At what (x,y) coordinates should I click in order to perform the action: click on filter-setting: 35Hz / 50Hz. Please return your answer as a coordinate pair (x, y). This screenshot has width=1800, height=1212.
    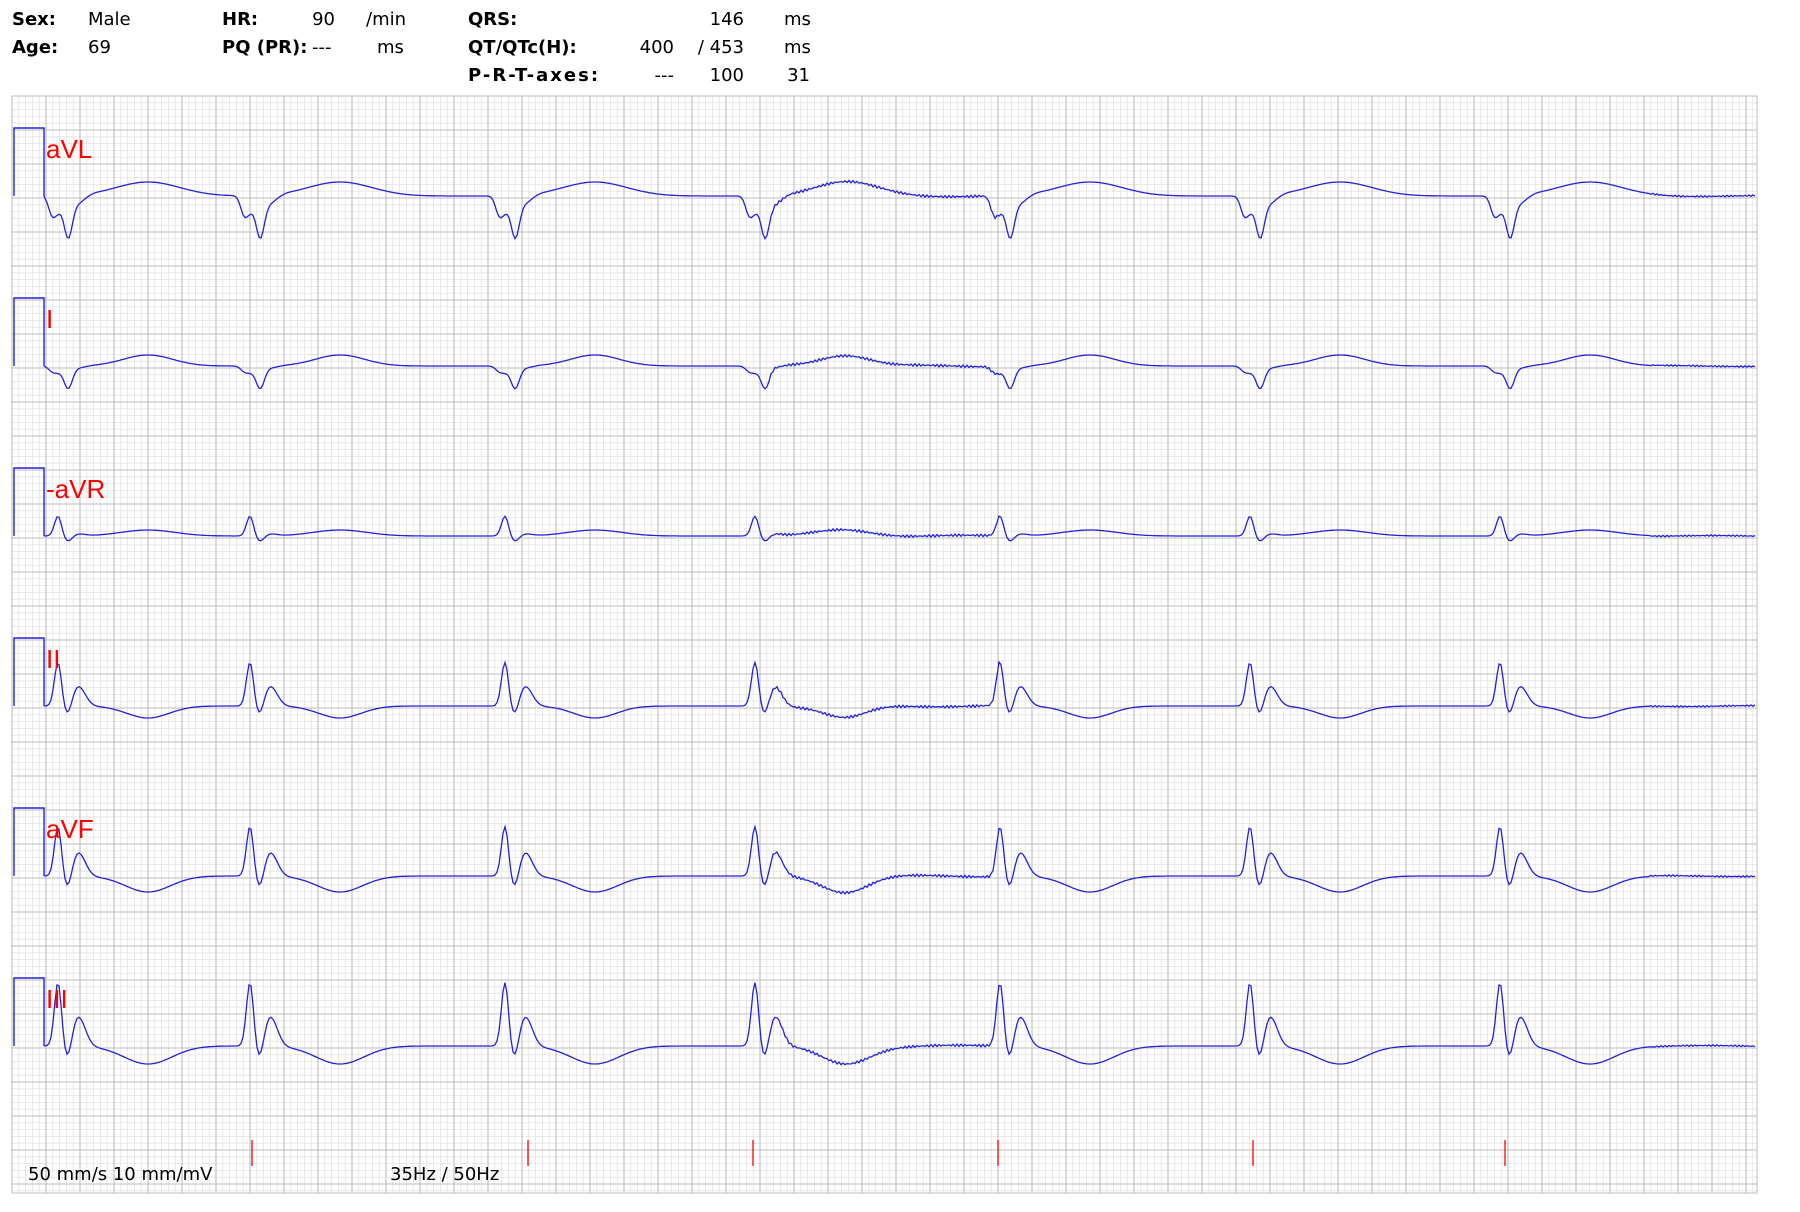
    Looking at the image, I should click on (445, 1174).